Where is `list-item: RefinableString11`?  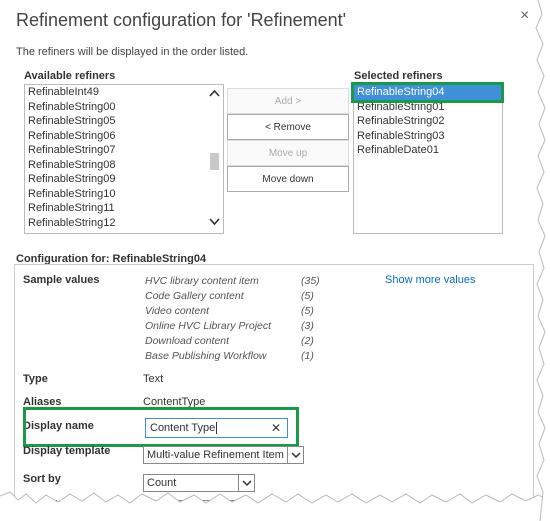
list-item: RefinableString11 is located at coordinates (124, 208).